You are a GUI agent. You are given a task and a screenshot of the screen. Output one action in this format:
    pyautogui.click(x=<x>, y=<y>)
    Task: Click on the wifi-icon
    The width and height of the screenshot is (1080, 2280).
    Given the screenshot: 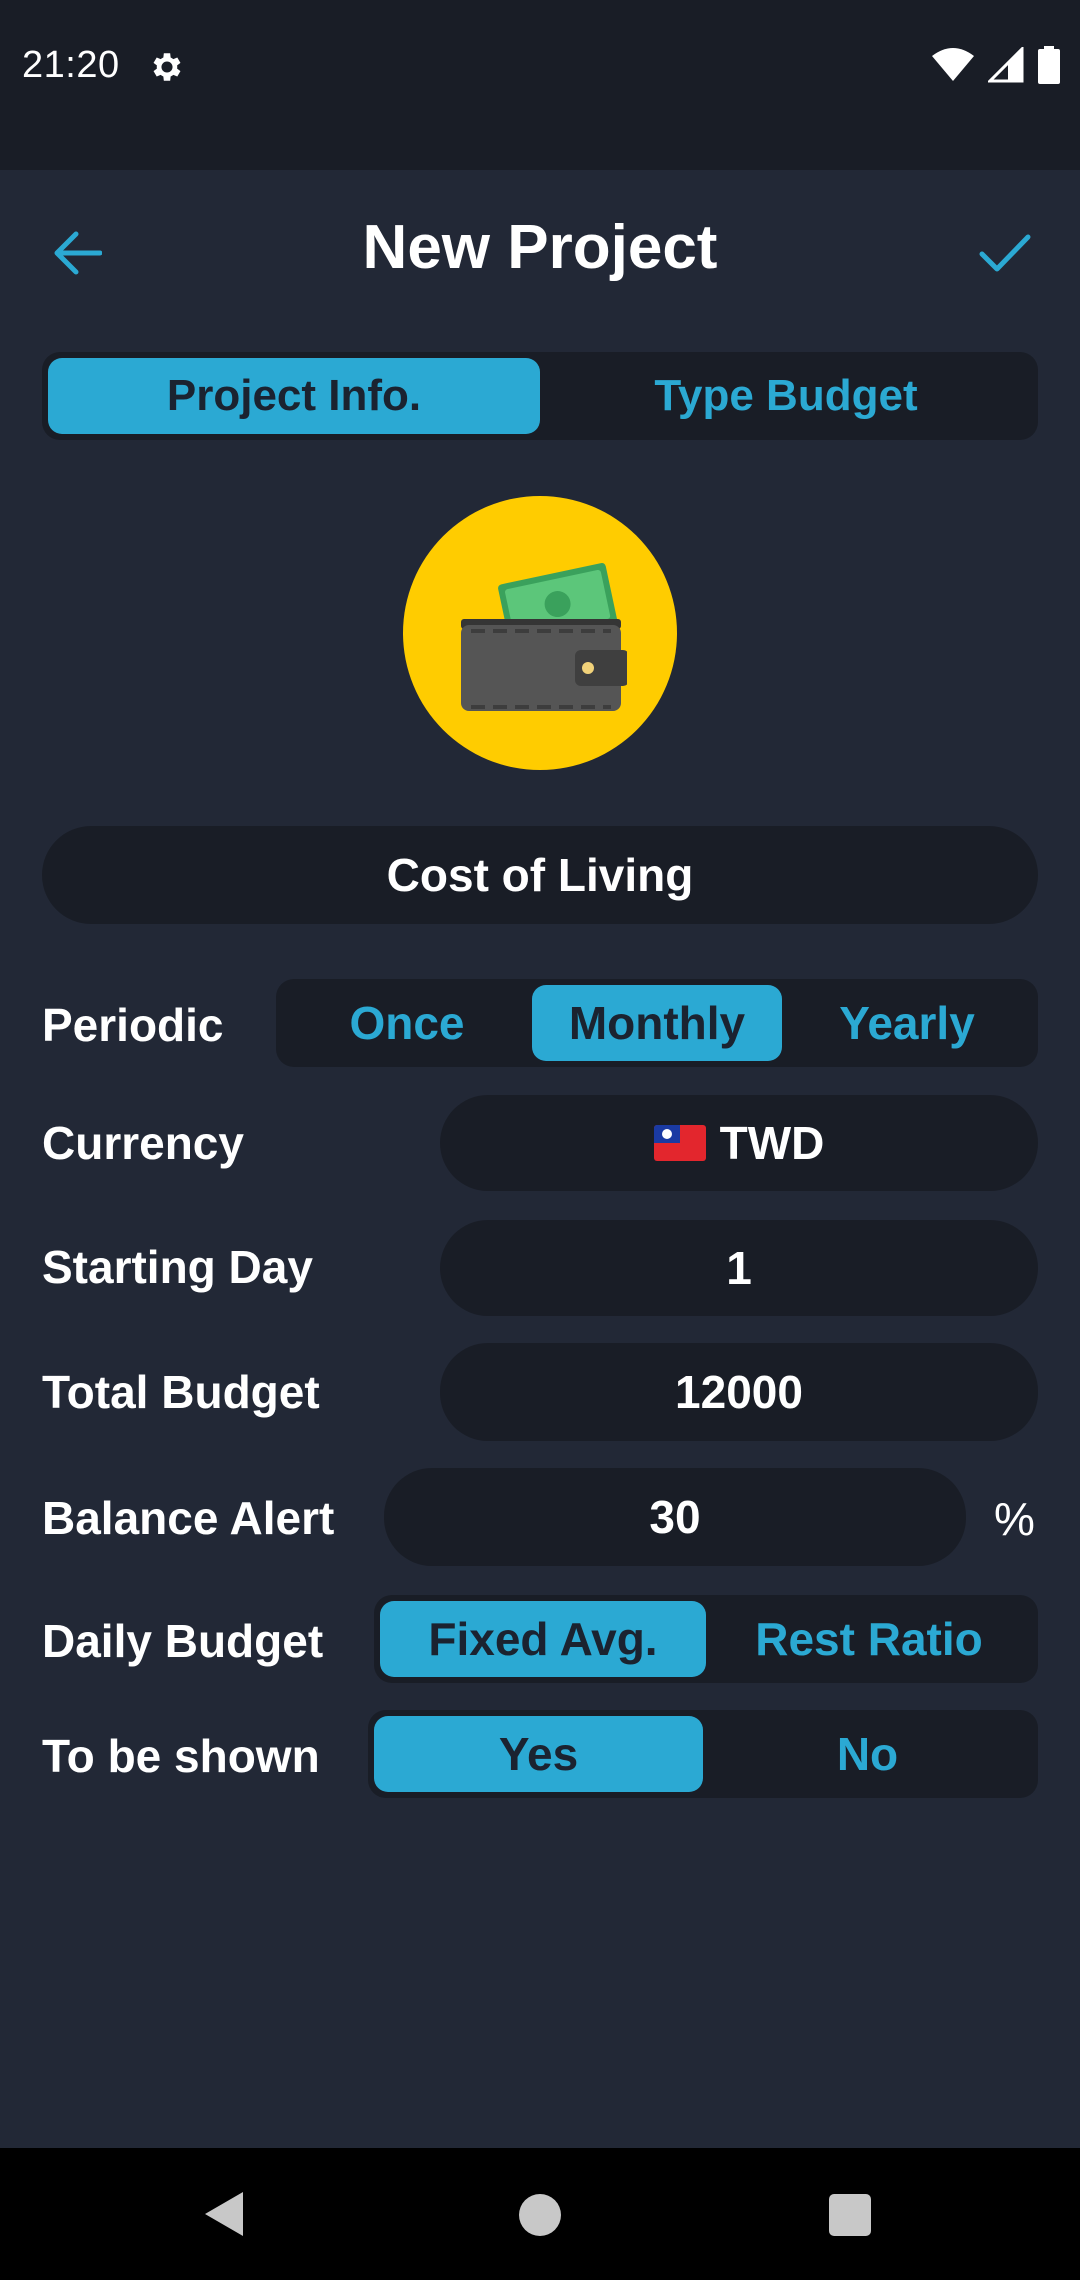 What is the action you would take?
    pyautogui.click(x=953, y=67)
    